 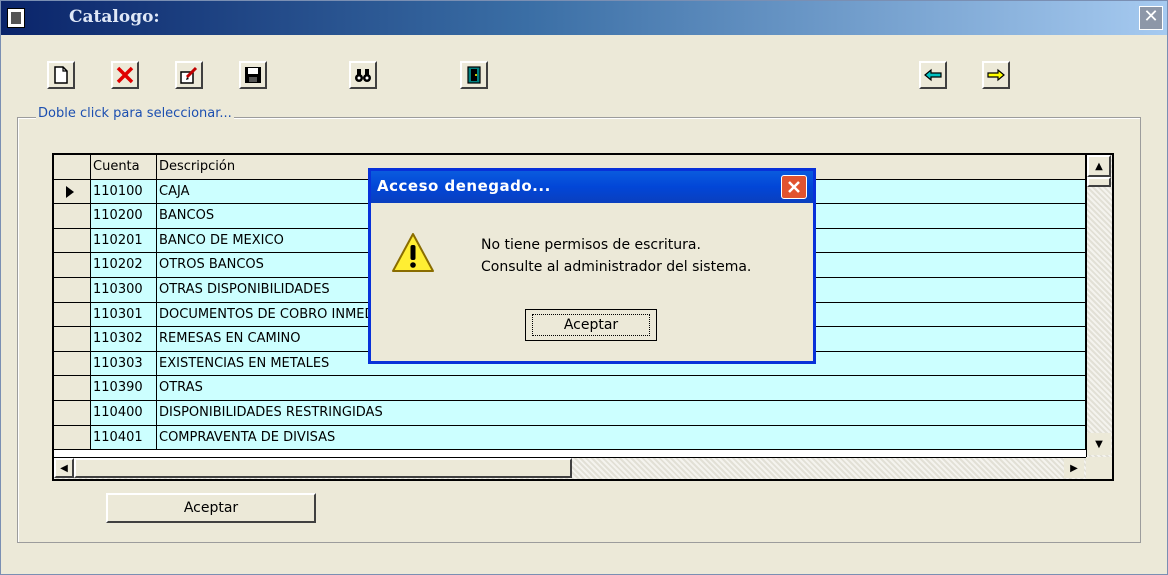 I want to click on header-indicator-cell, so click(x=72, y=167).